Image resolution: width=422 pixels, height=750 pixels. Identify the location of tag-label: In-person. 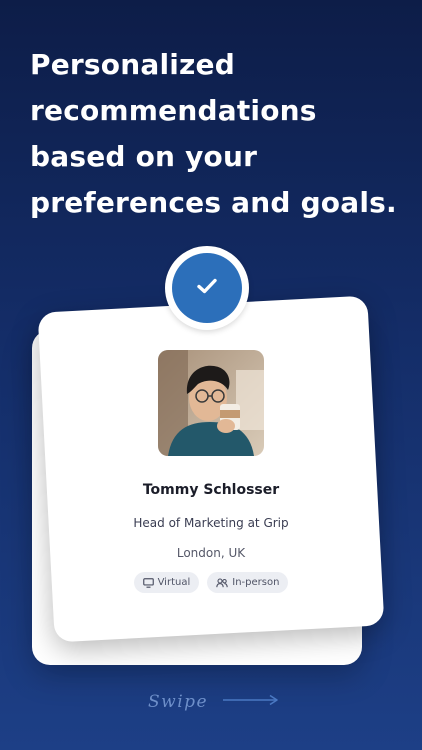
(256, 582).